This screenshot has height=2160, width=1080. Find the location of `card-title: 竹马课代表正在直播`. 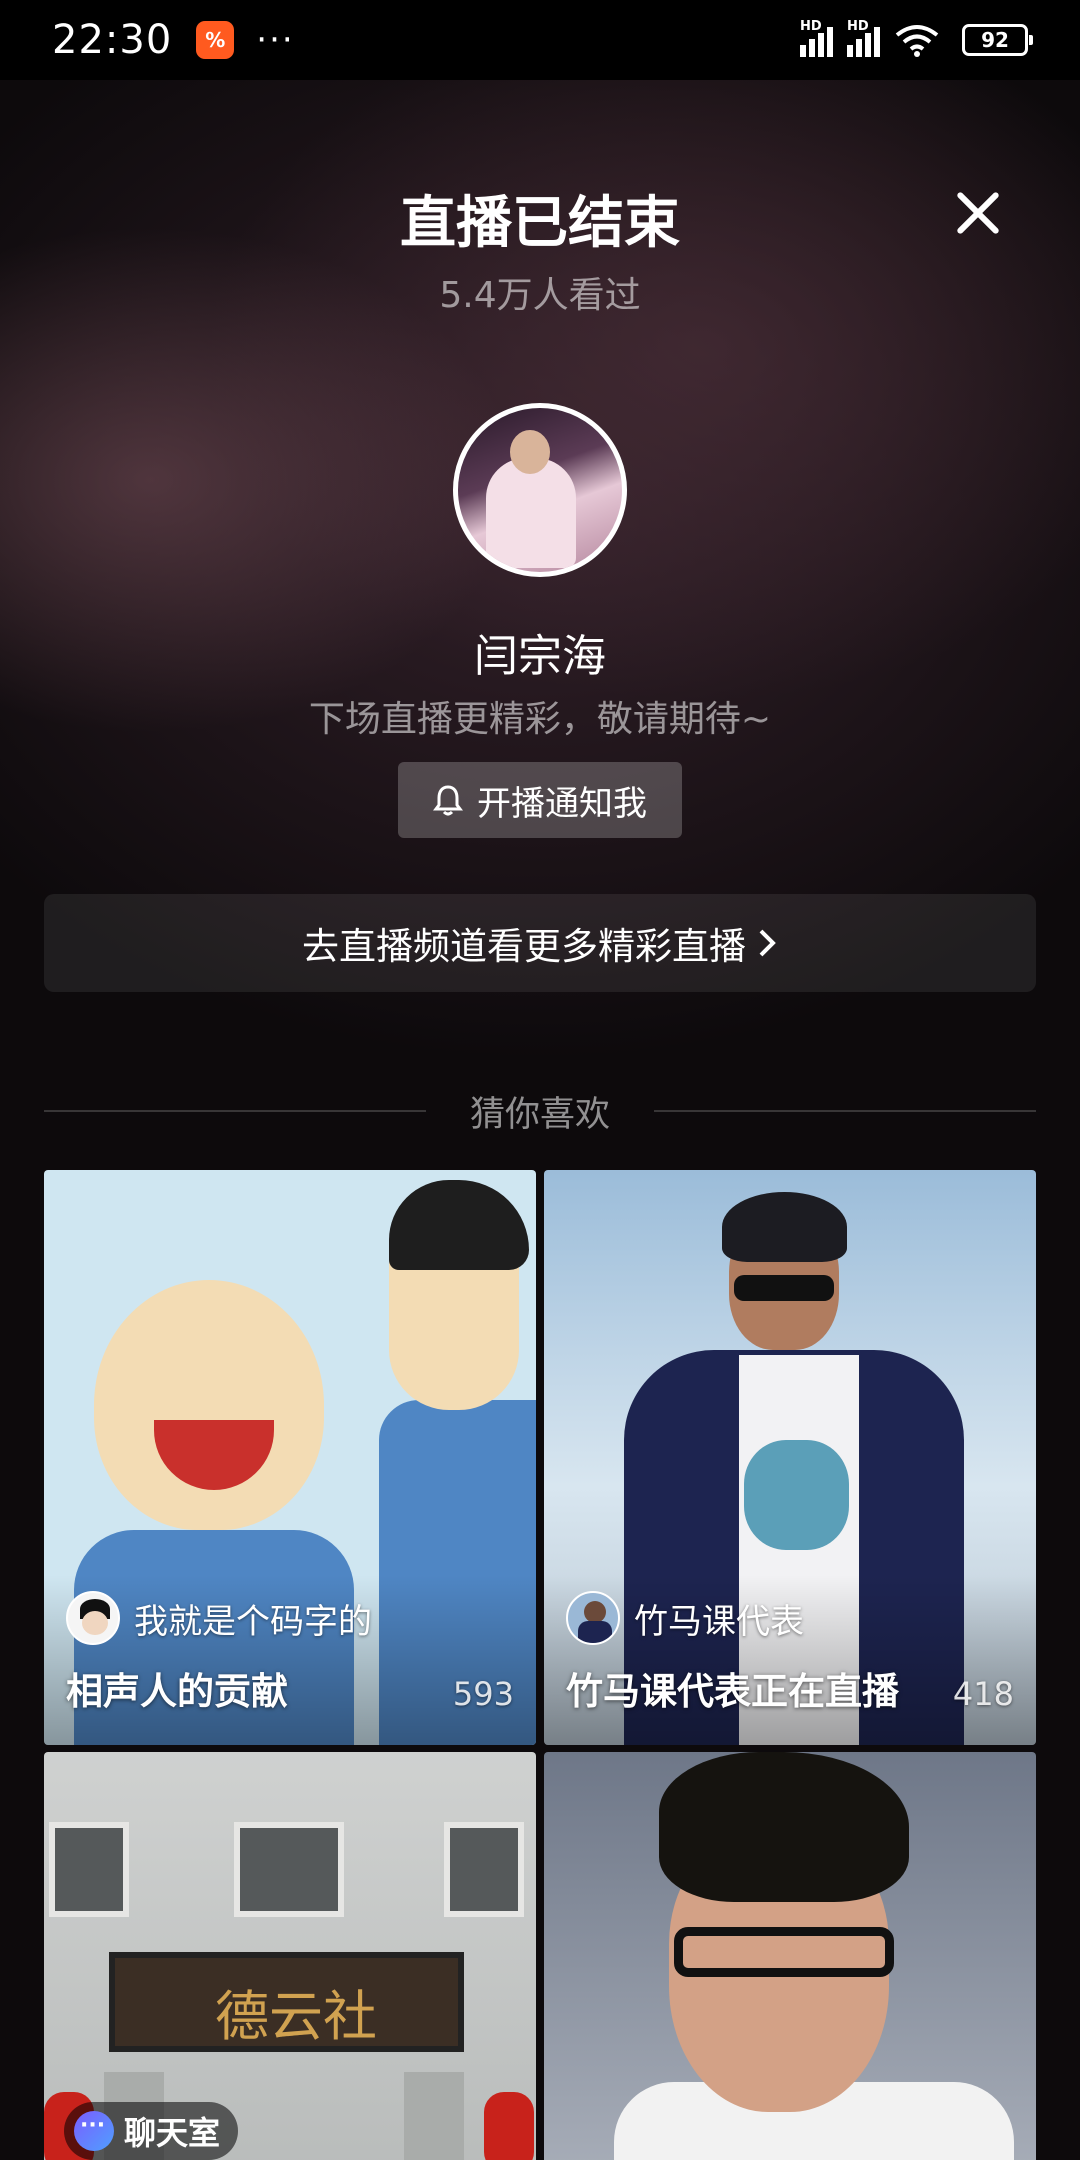

card-title: 竹马课代表正在直播 is located at coordinates (732, 1691).